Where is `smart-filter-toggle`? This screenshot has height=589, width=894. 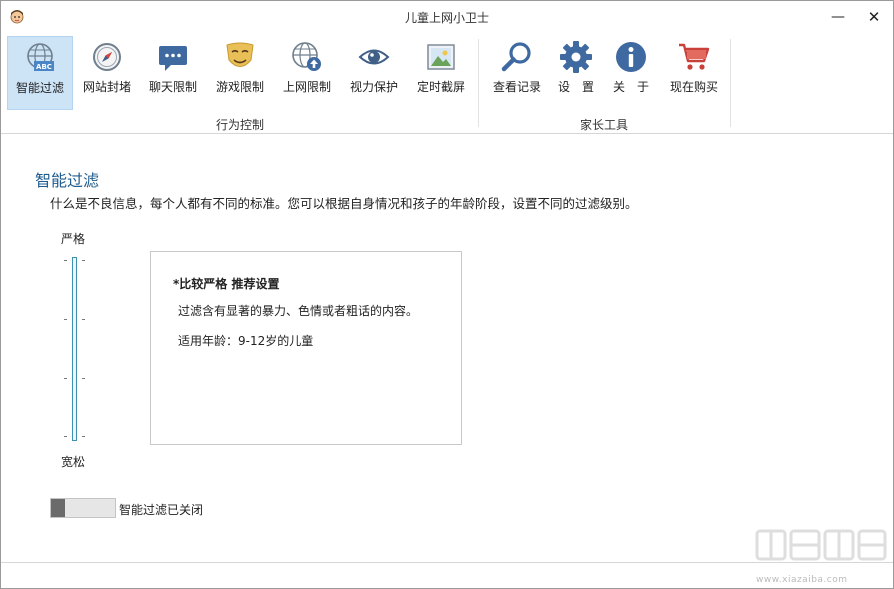
smart-filter-toggle is located at coordinates (83, 508).